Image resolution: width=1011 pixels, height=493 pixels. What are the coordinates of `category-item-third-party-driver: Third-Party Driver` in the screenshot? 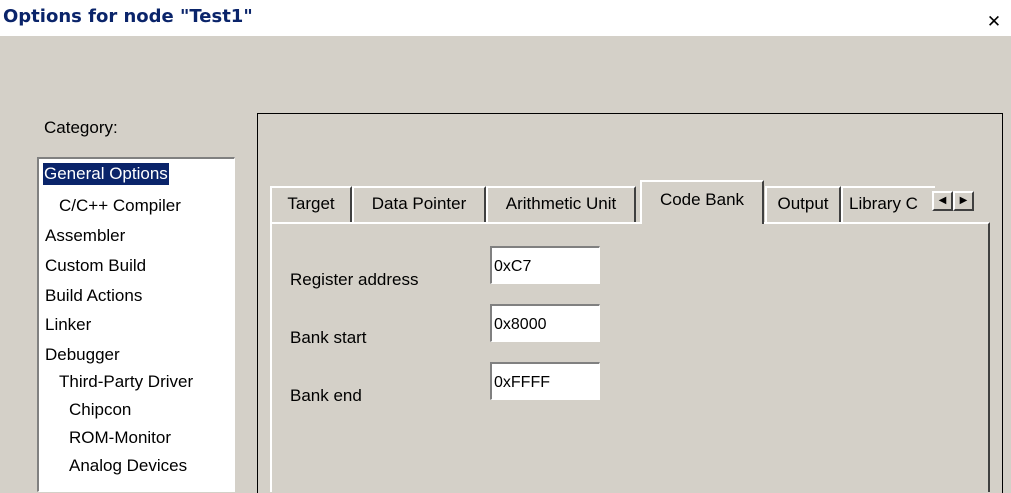 It's located at (126, 382).